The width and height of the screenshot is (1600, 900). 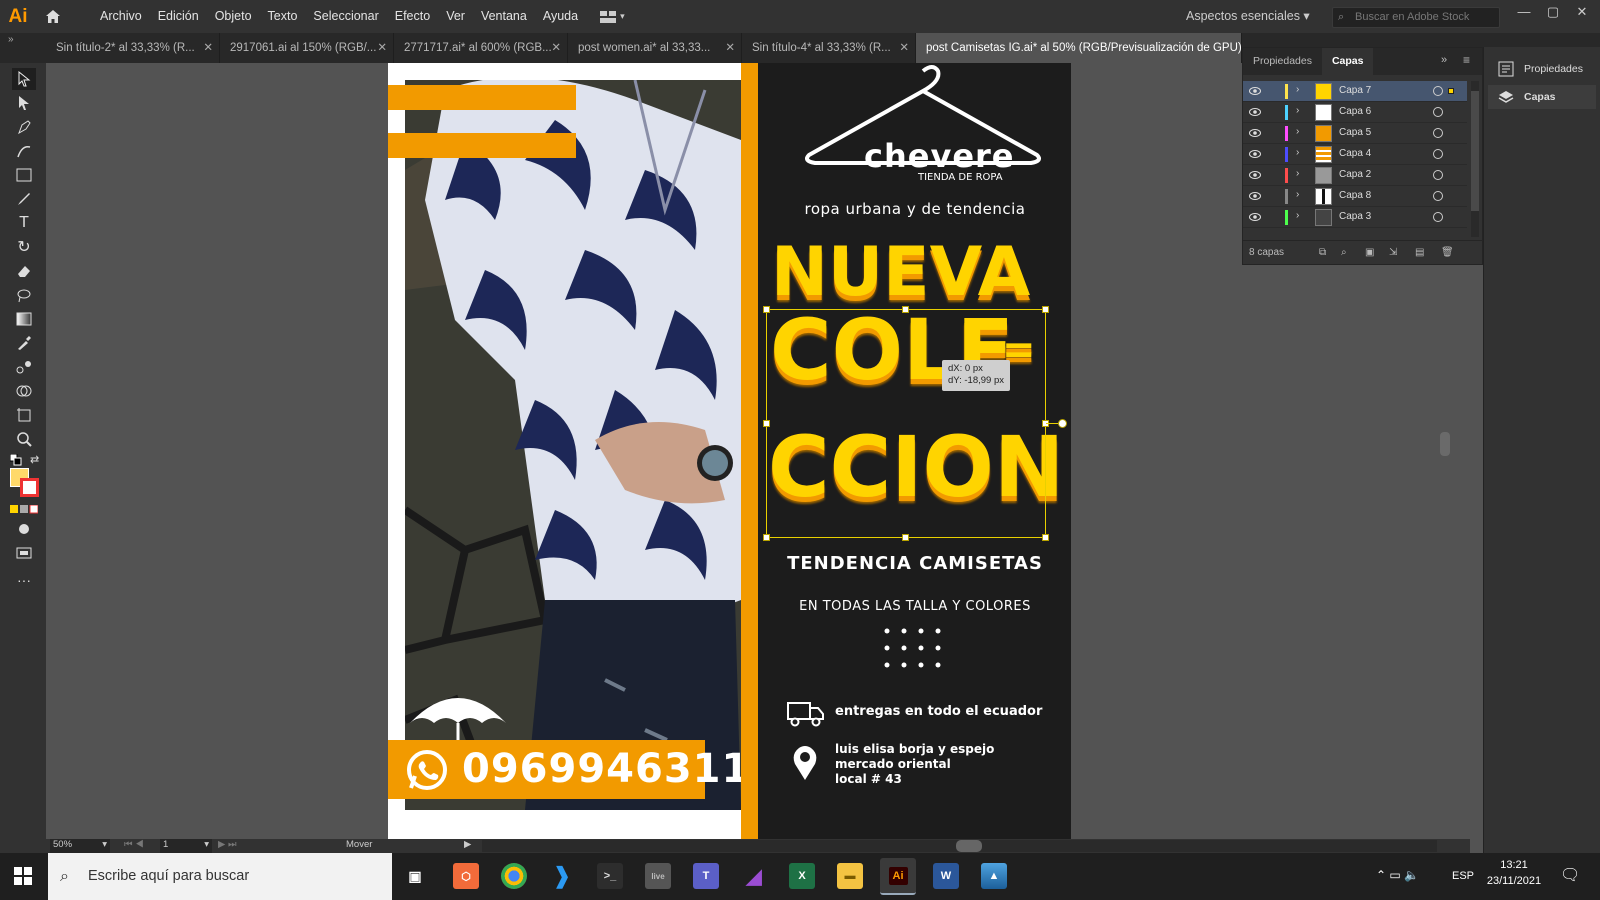 I want to click on close-icon: ✕, so click(x=1582, y=14).